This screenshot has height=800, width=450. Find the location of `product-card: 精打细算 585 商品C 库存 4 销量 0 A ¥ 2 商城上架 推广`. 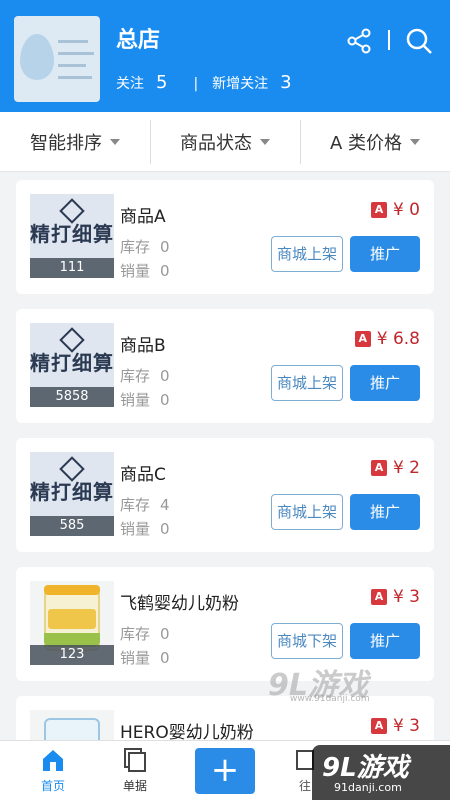

product-card: 精打细算 585 商品C 库存 4 销量 0 A ¥ 2 商城上架 推广 is located at coordinates (225, 495).